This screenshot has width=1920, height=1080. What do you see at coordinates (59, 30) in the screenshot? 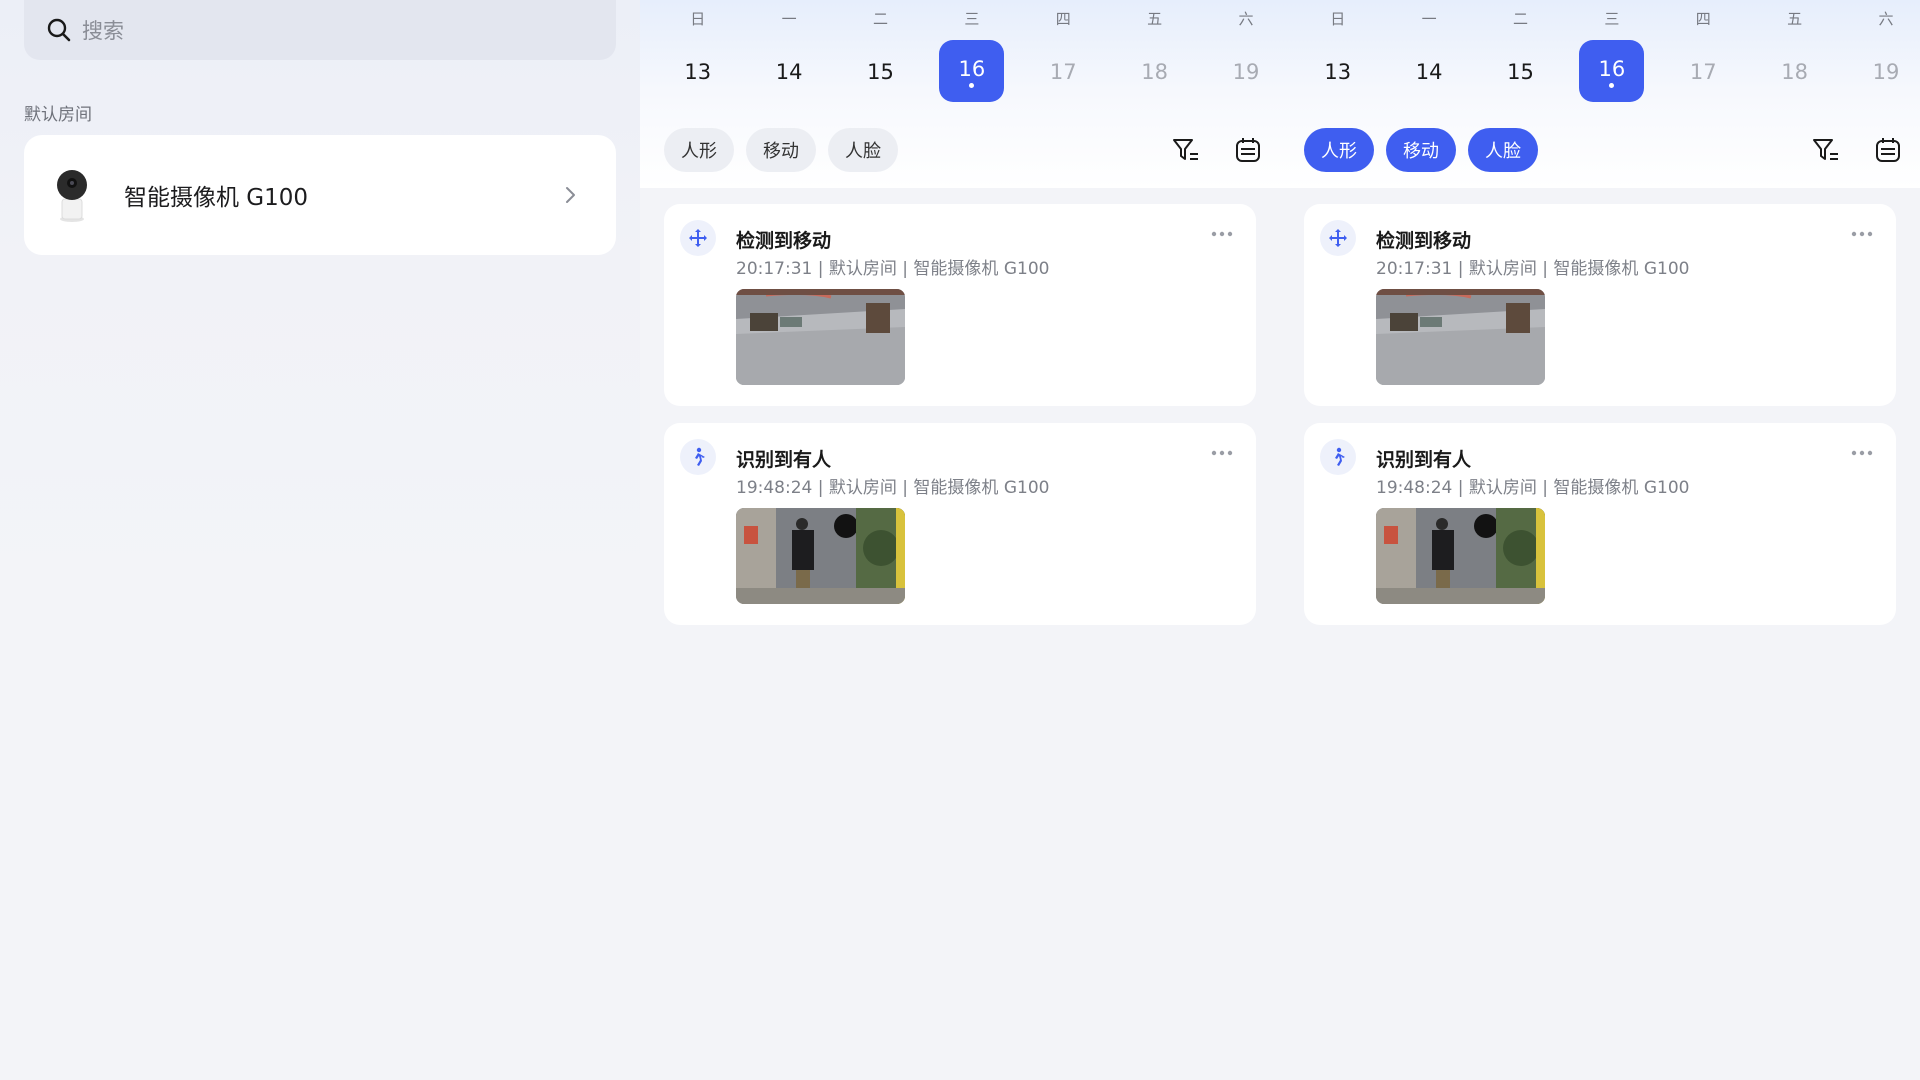
I see `search-icon` at bounding box center [59, 30].